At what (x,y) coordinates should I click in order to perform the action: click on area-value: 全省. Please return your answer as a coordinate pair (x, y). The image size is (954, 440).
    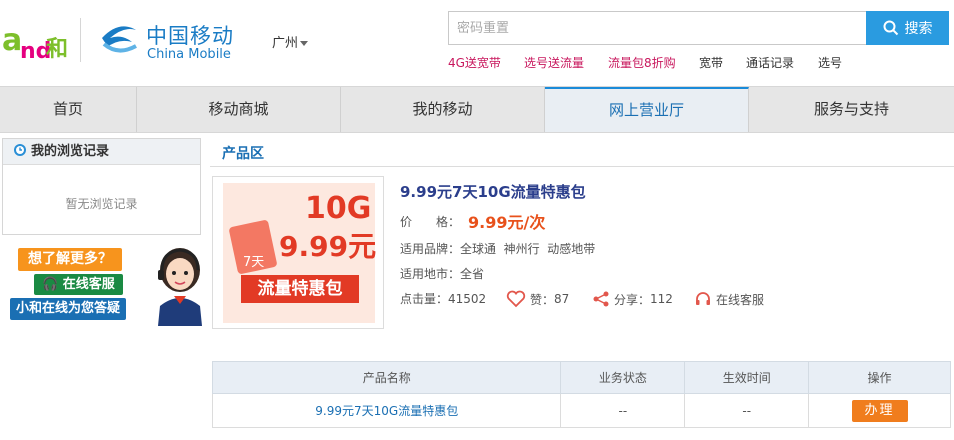
    Looking at the image, I should click on (472, 274).